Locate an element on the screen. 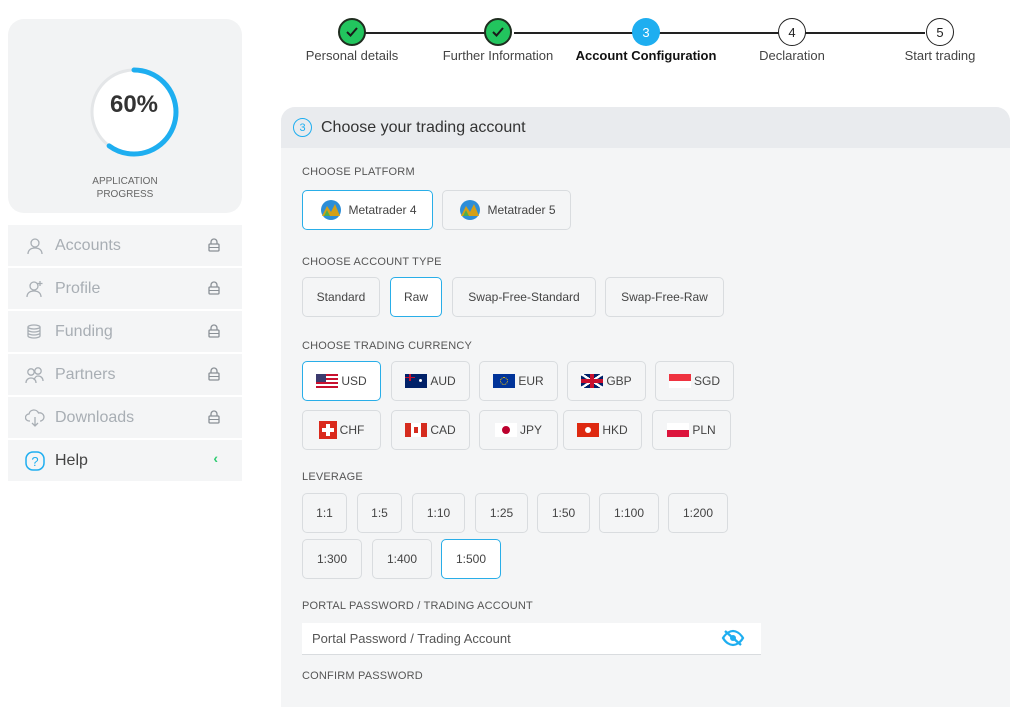 Image resolution: width=1024 pixels, height=707 pixels. currency-usd: USD is located at coordinates (341, 381).